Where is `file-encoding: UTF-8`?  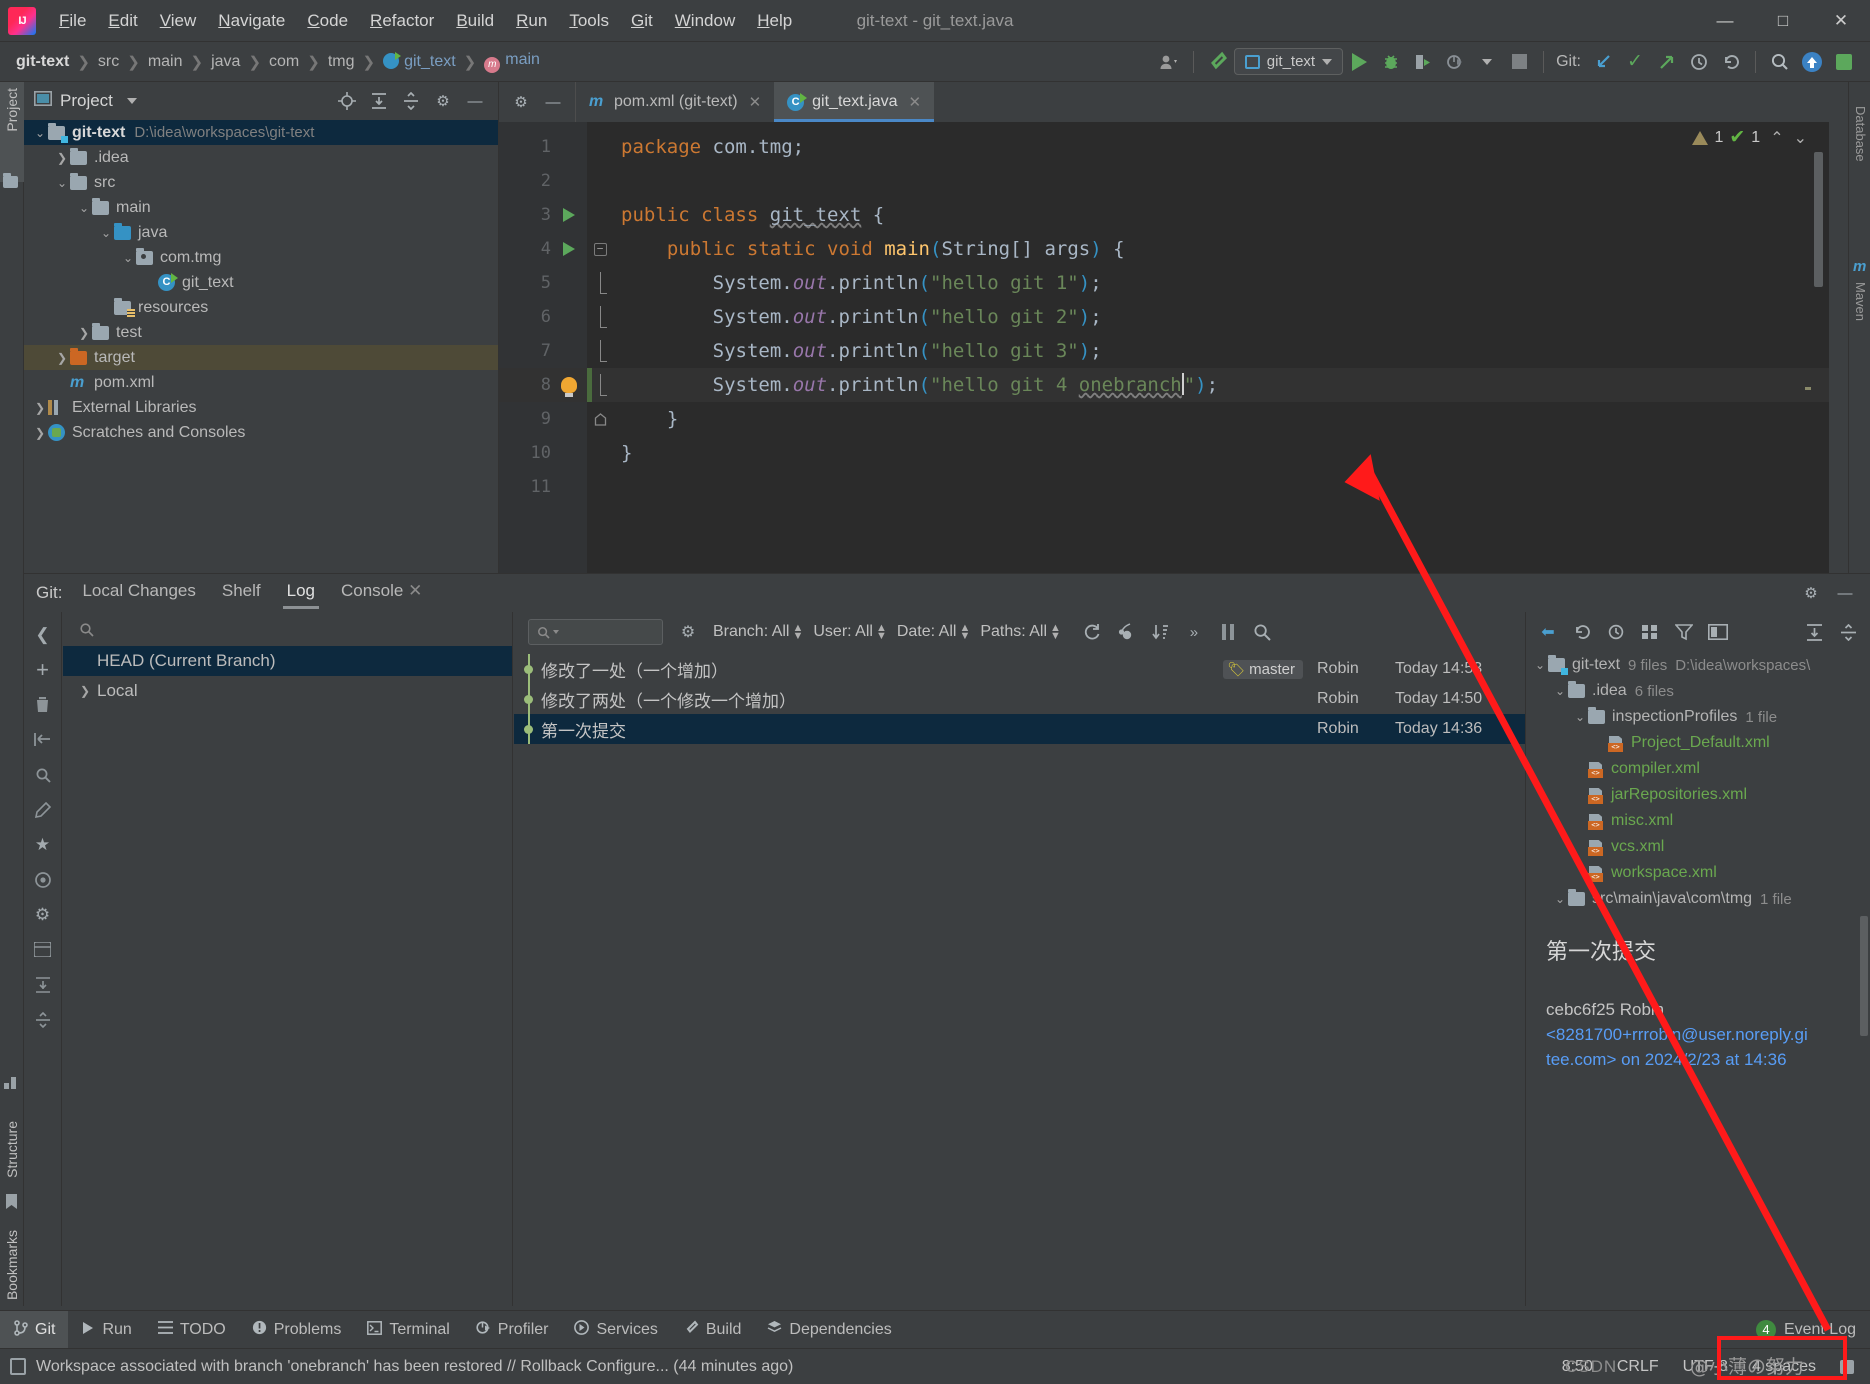
file-encoding: UTF-8 is located at coordinates (1705, 1367).